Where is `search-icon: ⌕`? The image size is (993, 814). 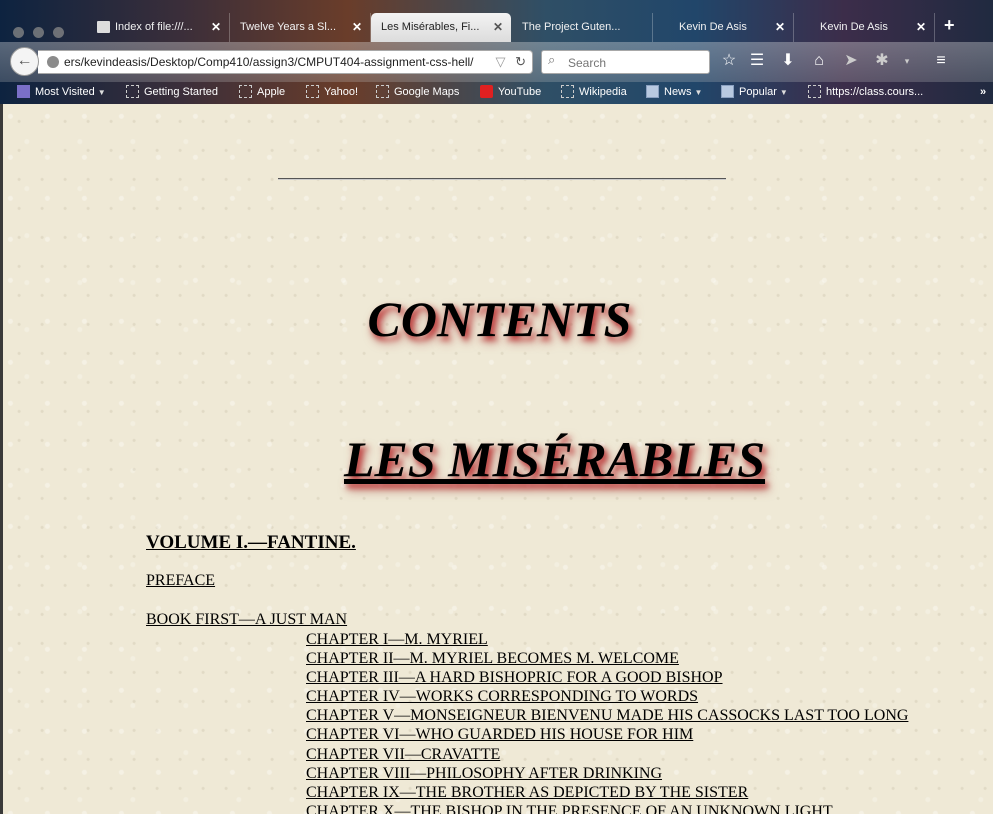
search-icon: ⌕ is located at coordinates (552, 59).